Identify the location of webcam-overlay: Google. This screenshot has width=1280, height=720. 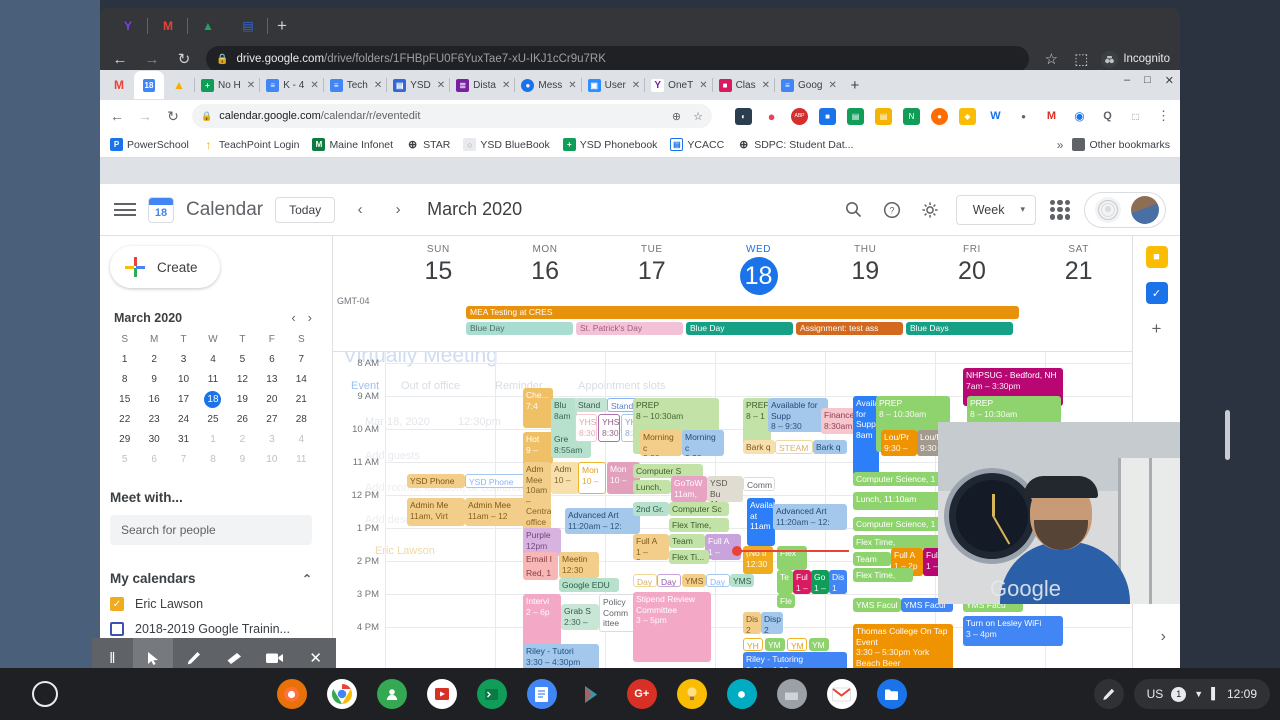
(1059, 513).